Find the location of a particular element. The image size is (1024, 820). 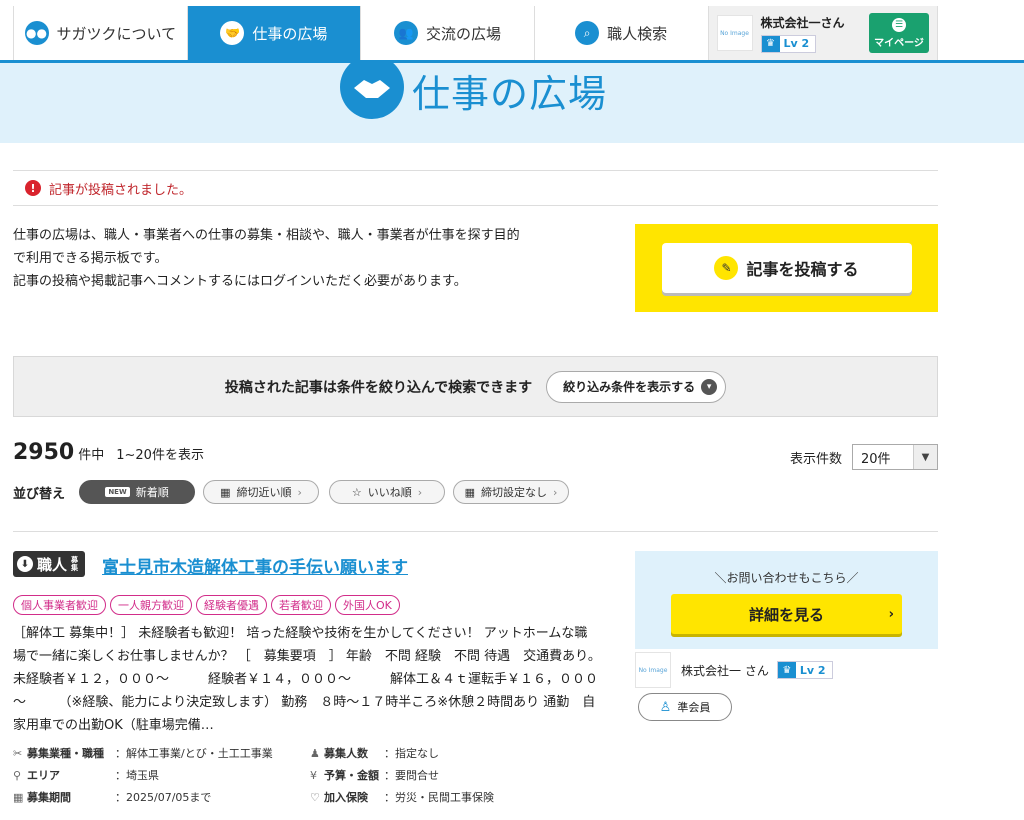

tools-icon: ✂ is located at coordinates (18, 753).